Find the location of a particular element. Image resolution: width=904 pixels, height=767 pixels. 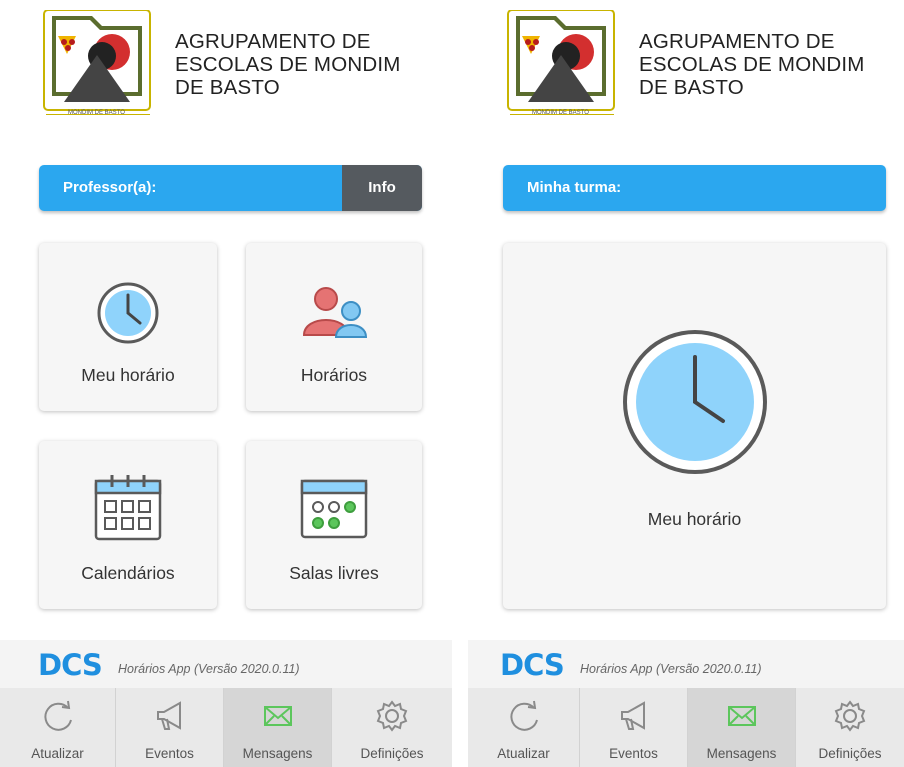

tile-calendarios: Calendários is located at coordinates (128, 525).